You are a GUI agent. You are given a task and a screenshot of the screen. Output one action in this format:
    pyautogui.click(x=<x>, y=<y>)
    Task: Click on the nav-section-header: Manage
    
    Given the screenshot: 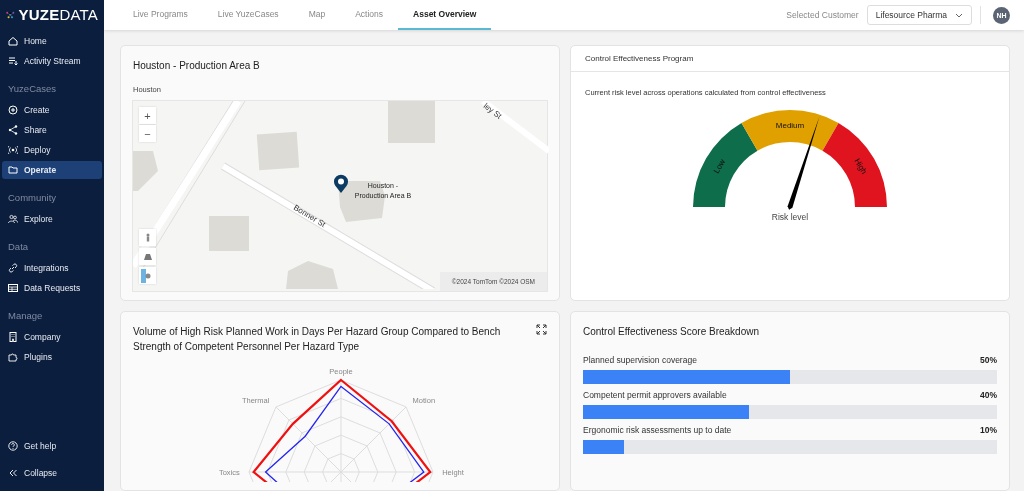 What is the action you would take?
    pyautogui.click(x=25, y=316)
    